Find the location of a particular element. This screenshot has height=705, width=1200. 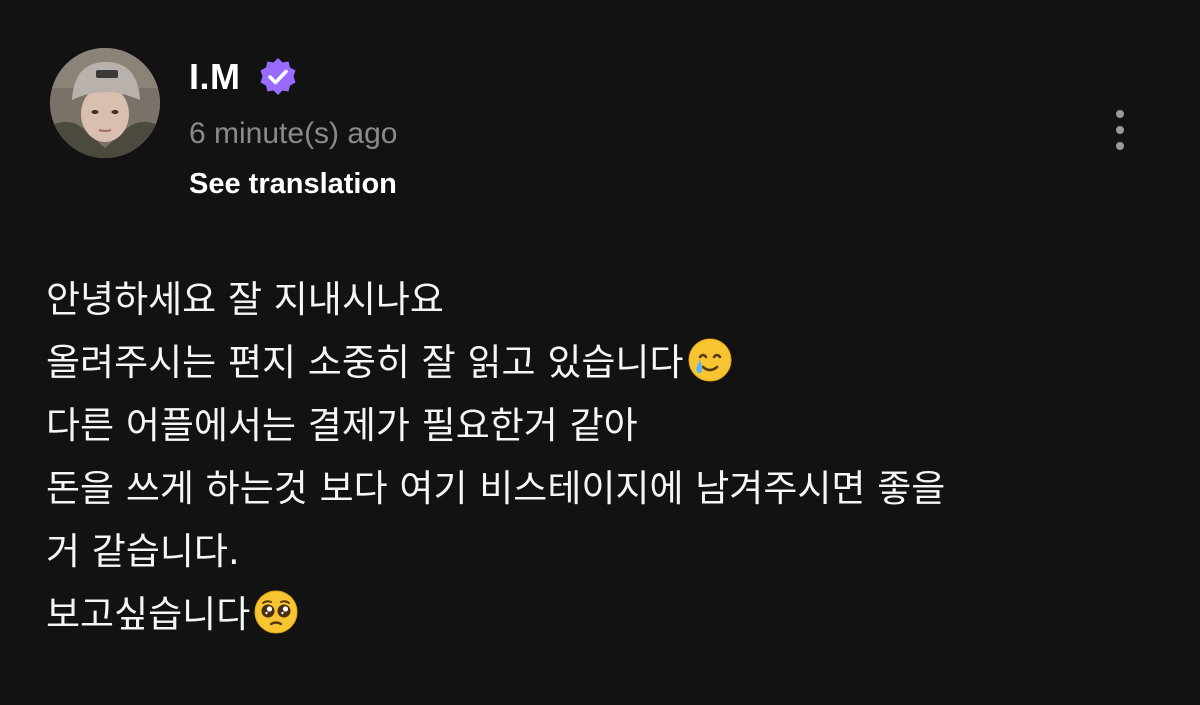

post-line: 돈을 쓰게 하는것 보다 여기 비스테이지에 남겨주시면 좋을 is located at coordinates (606, 488).